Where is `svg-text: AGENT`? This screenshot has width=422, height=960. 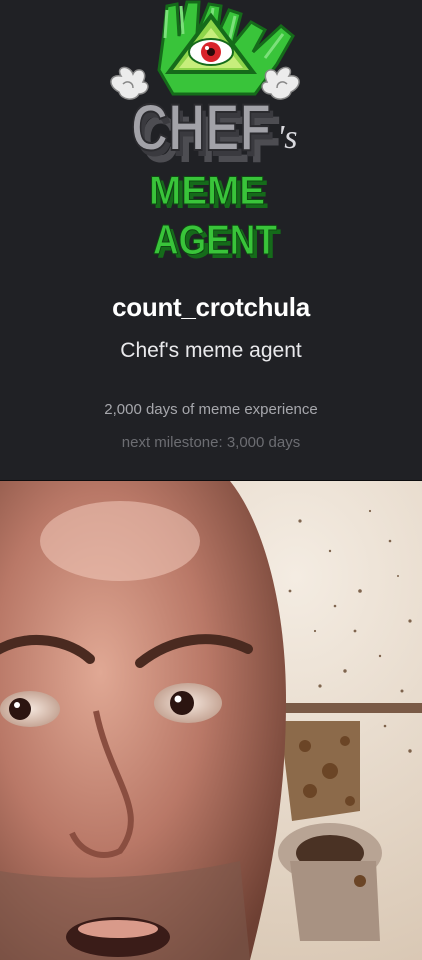
svg-text: AGENT is located at coordinates (215, 239).